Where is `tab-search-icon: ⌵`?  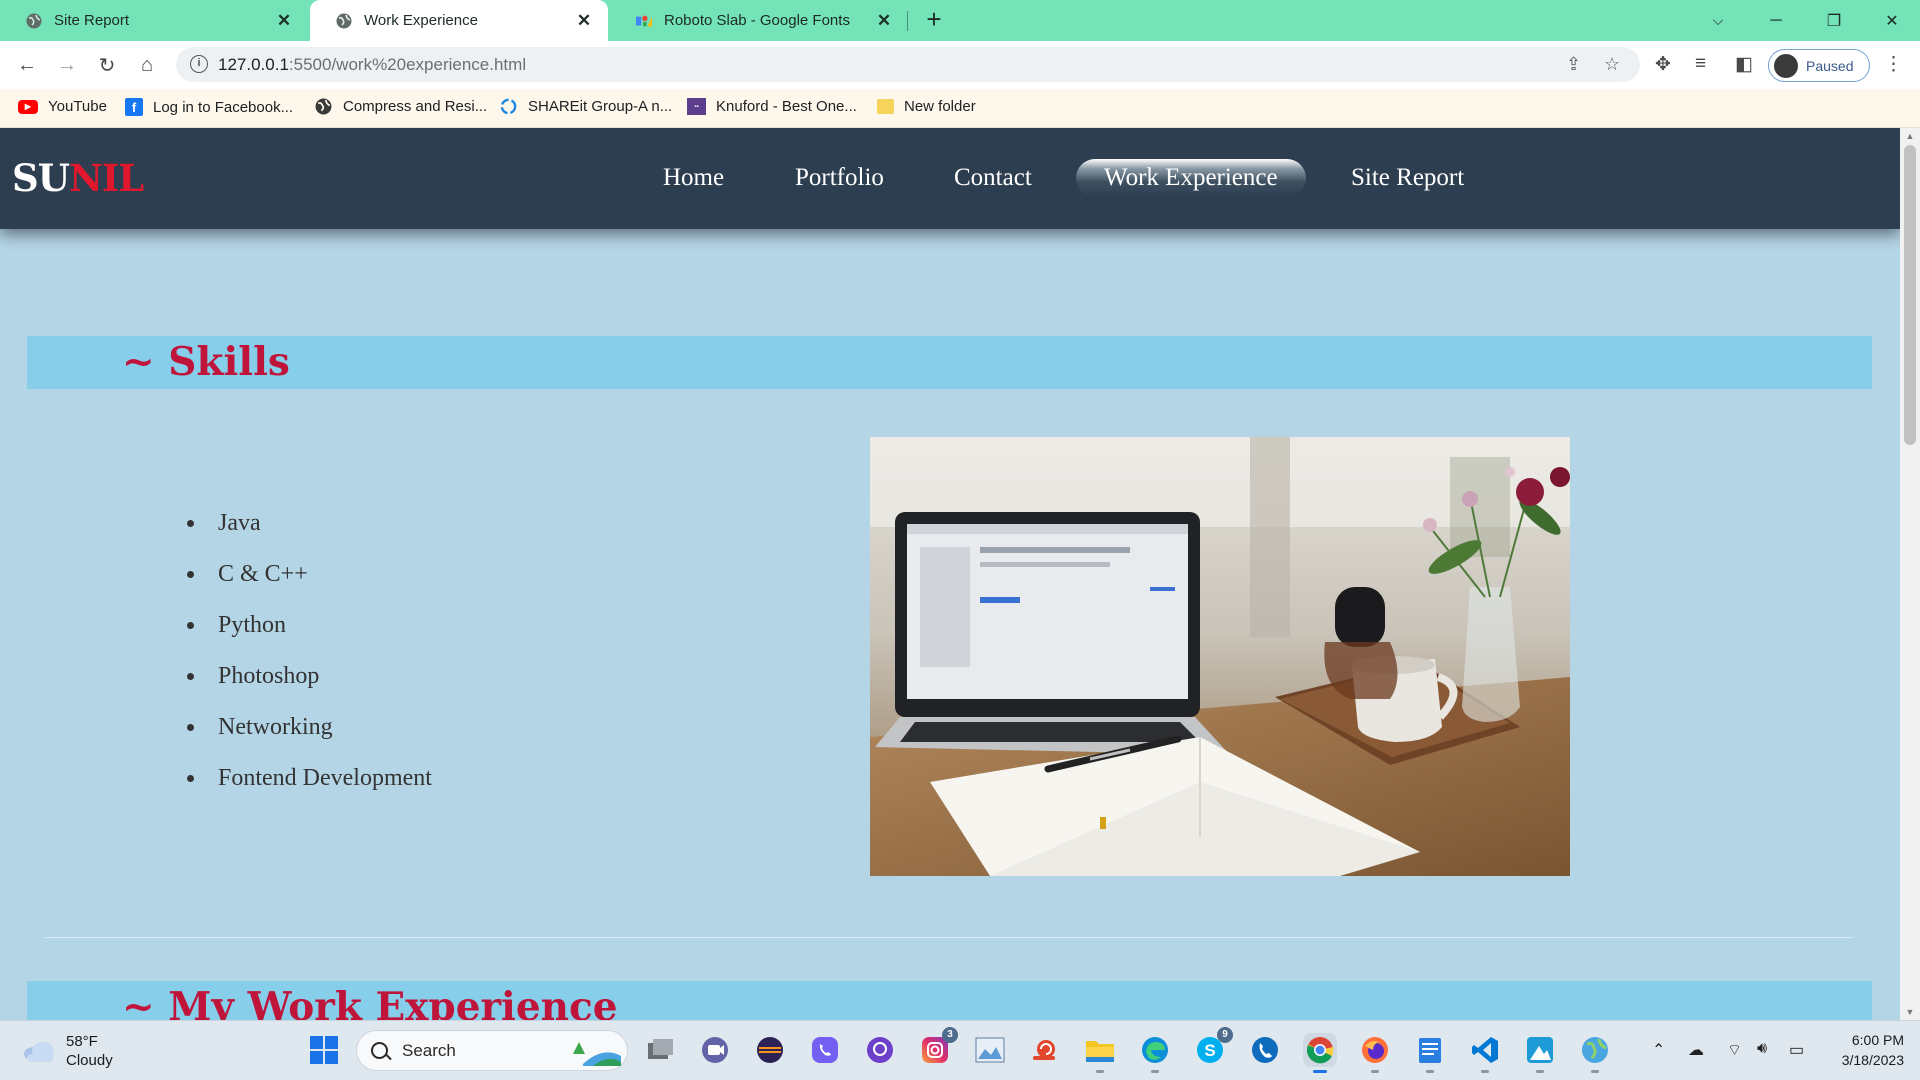
tab-search-icon: ⌵ is located at coordinates (1718, 20).